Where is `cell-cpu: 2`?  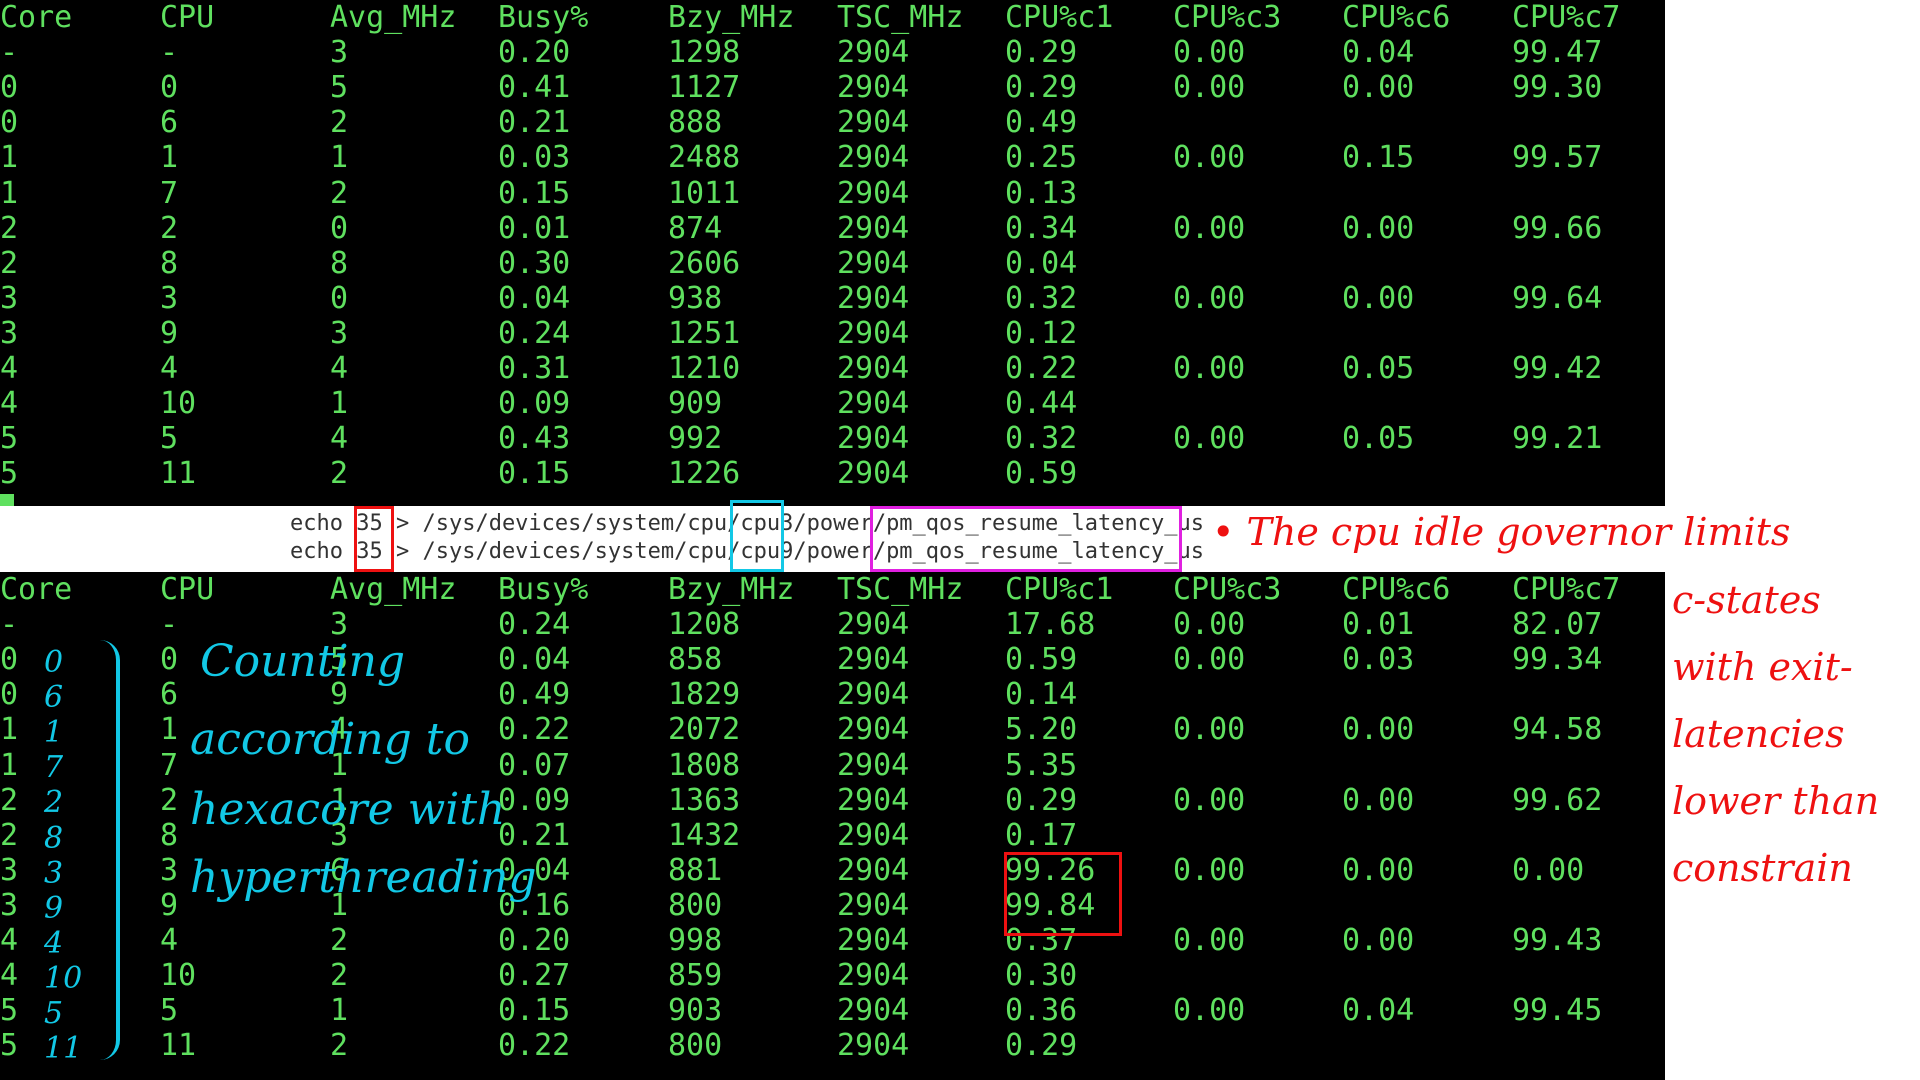
cell-cpu: 2 is located at coordinates (169, 800).